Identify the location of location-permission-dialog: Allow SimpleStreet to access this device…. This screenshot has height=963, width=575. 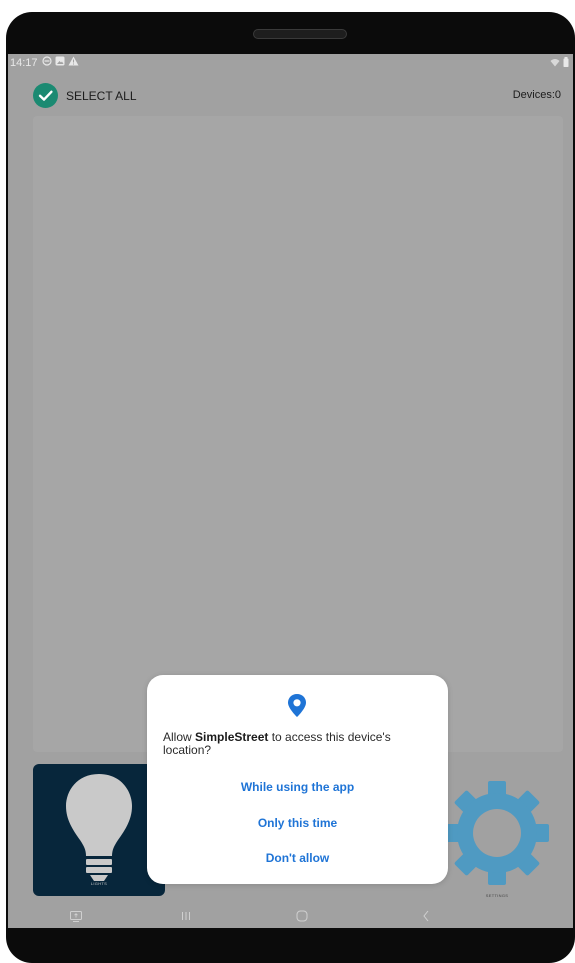
(297, 779).